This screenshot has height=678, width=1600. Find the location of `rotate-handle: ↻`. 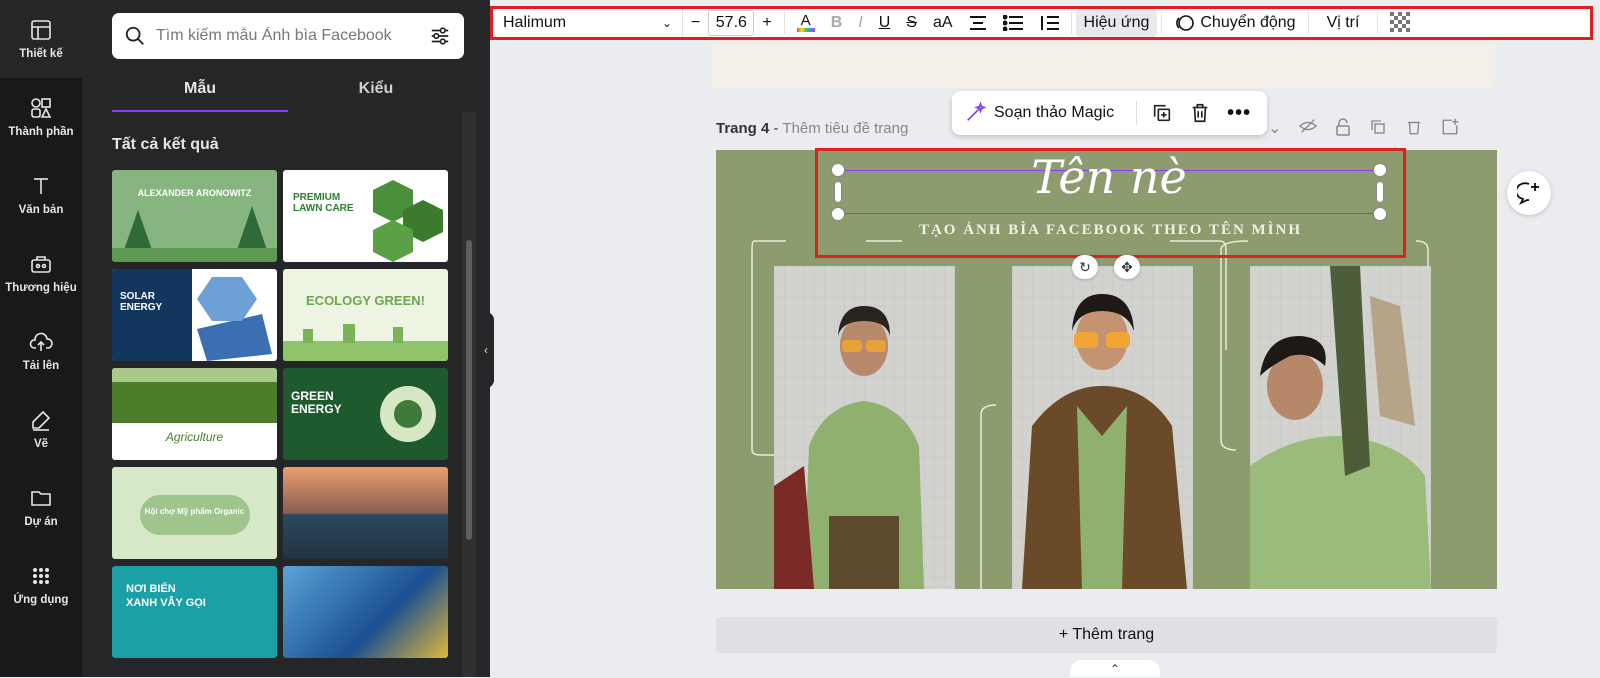

rotate-handle: ↻ is located at coordinates (1085, 267).